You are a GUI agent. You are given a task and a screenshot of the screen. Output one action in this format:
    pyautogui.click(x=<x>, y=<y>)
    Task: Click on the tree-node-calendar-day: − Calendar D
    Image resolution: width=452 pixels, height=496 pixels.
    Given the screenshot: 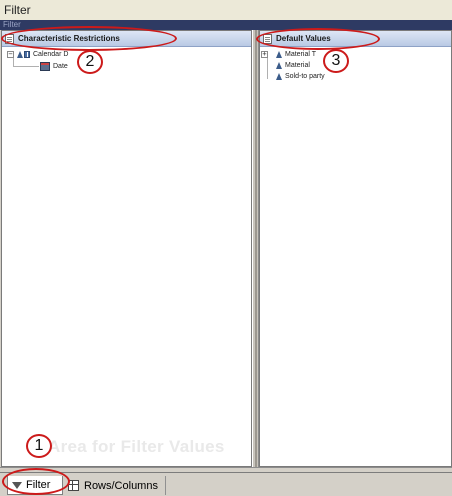 What is the action you would take?
    pyautogui.click(x=37, y=54)
    